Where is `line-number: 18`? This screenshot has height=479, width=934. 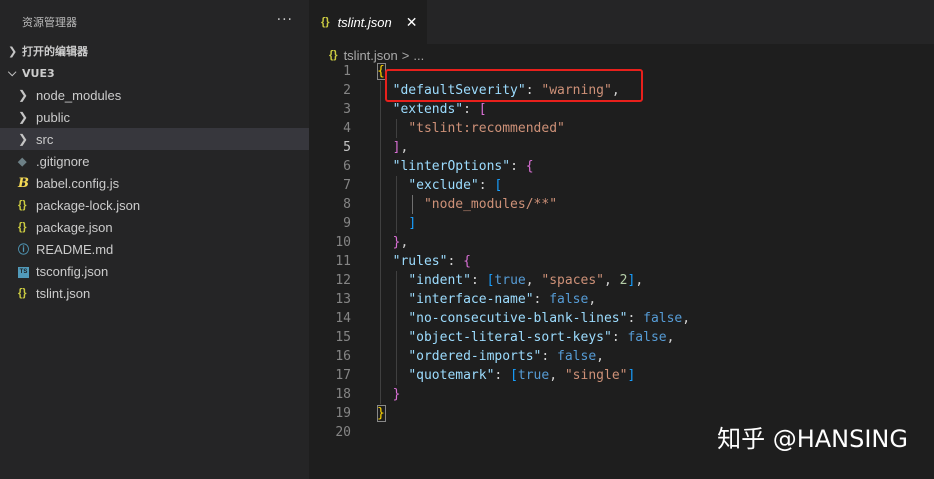
line-number: 18 is located at coordinates (343, 394).